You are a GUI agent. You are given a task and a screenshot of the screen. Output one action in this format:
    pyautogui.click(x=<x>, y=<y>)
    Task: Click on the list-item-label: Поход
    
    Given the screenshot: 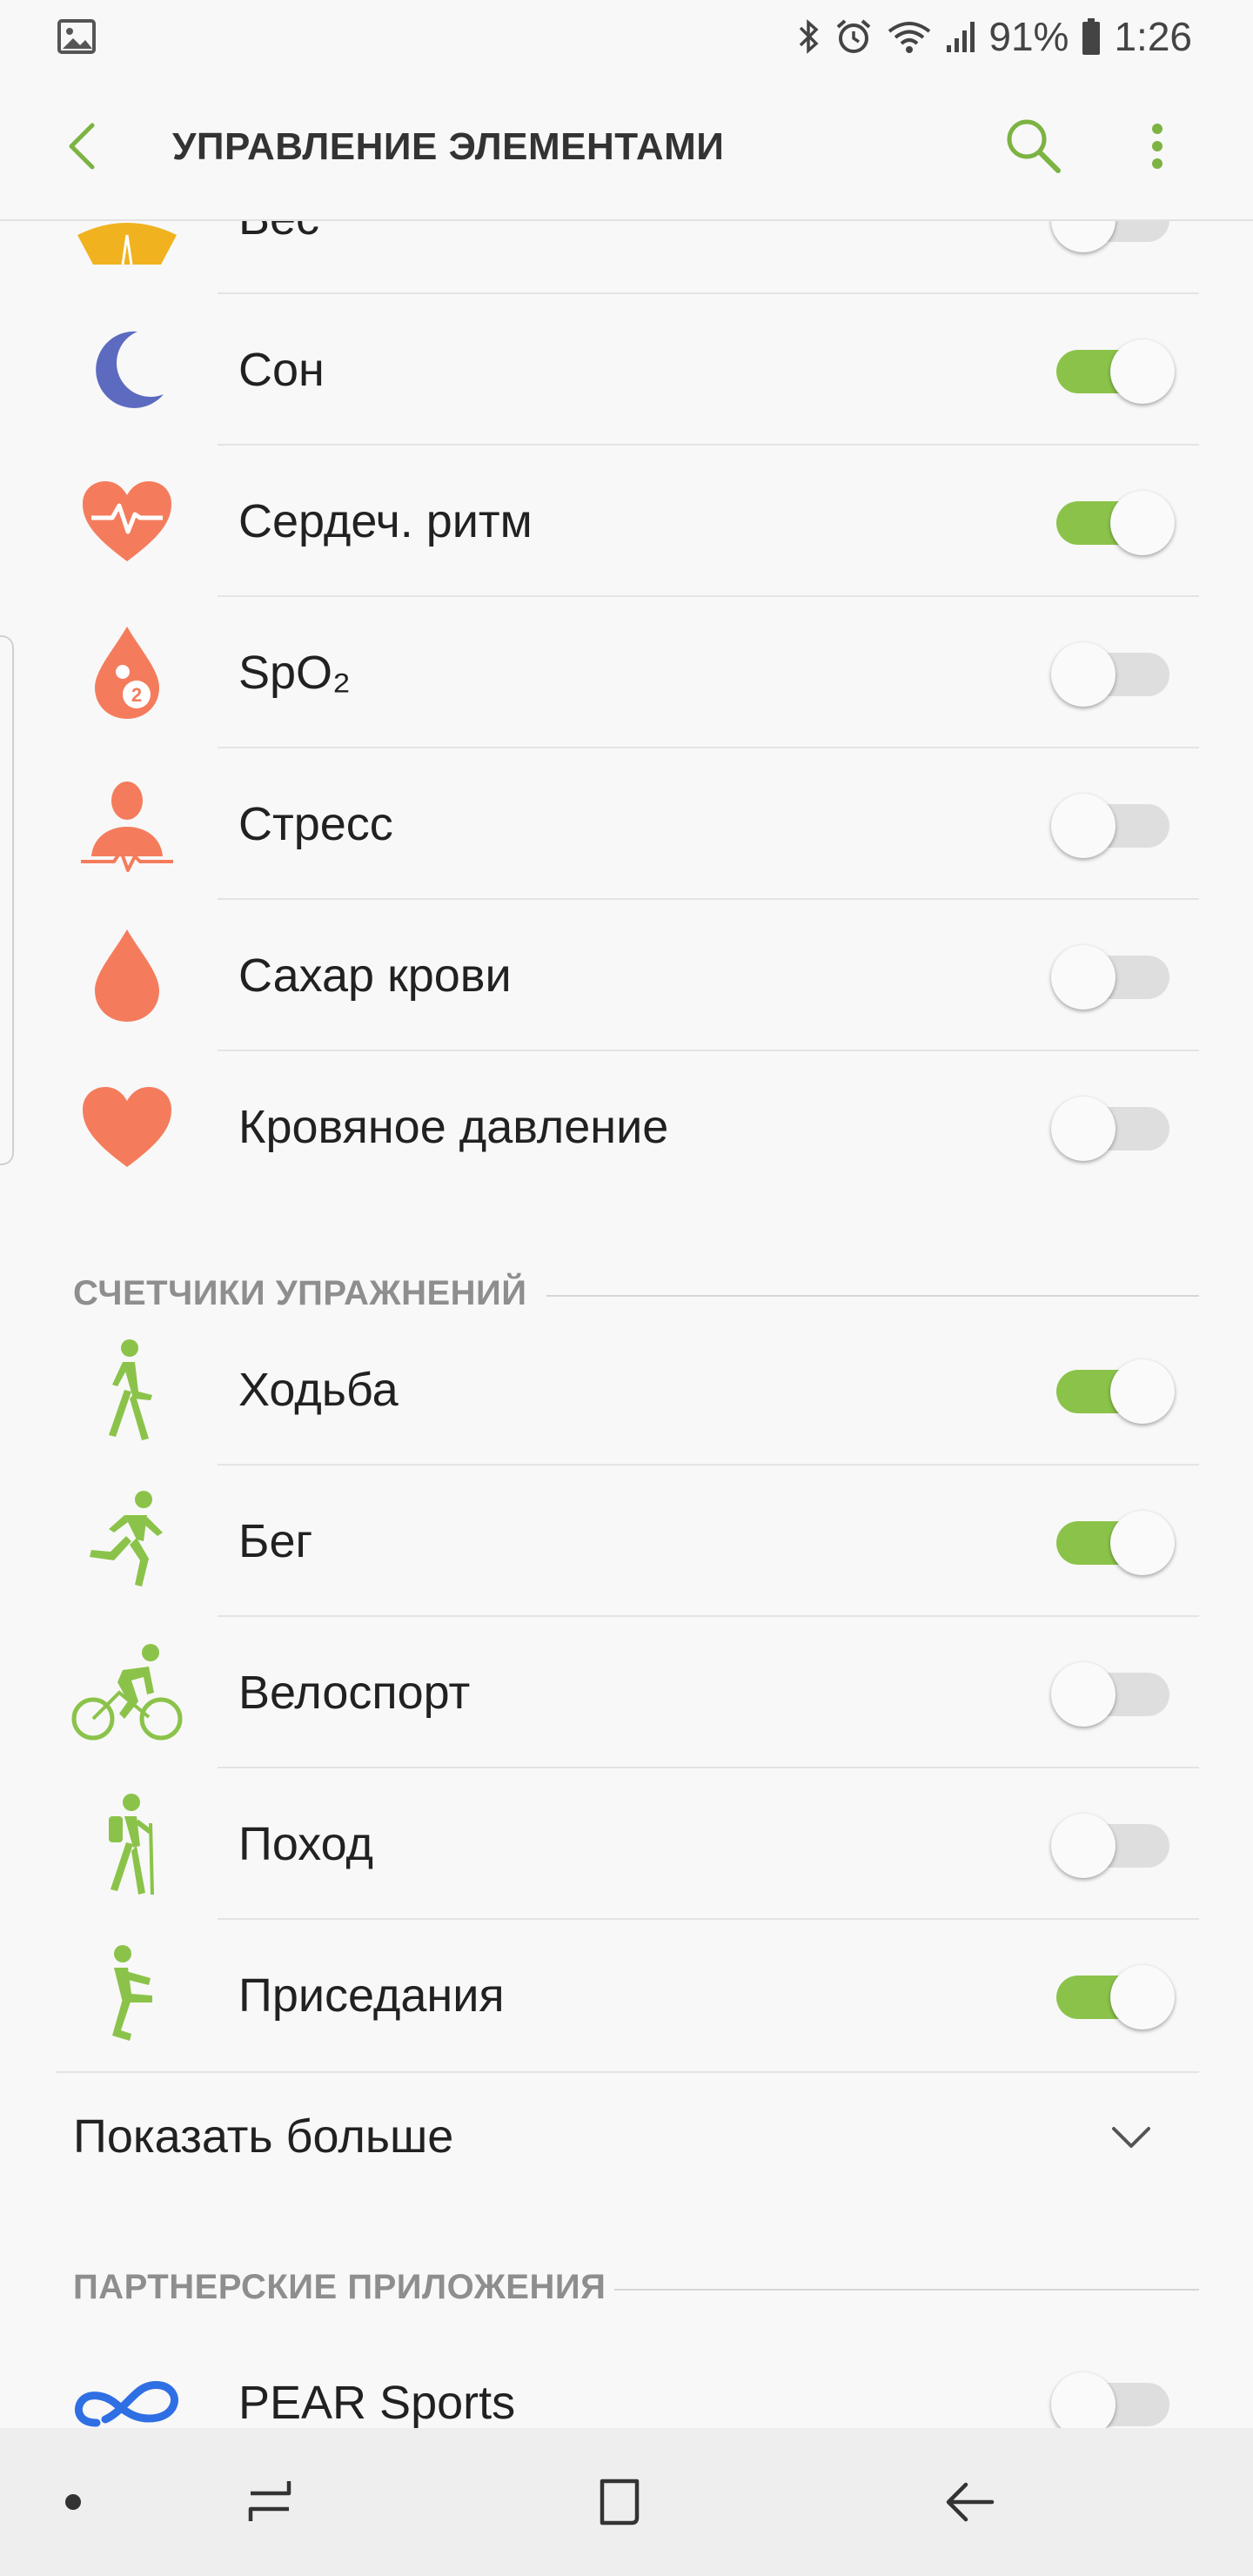 What is the action you would take?
    pyautogui.click(x=305, y=1844)
    